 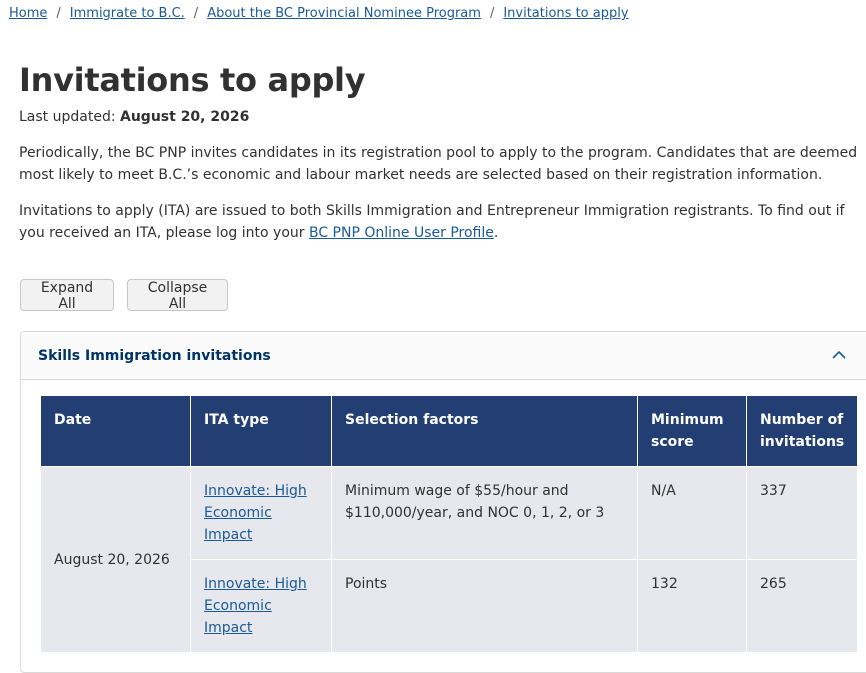 I want to click on date-cell: August 20, 2026, so click(x=115, y=559).